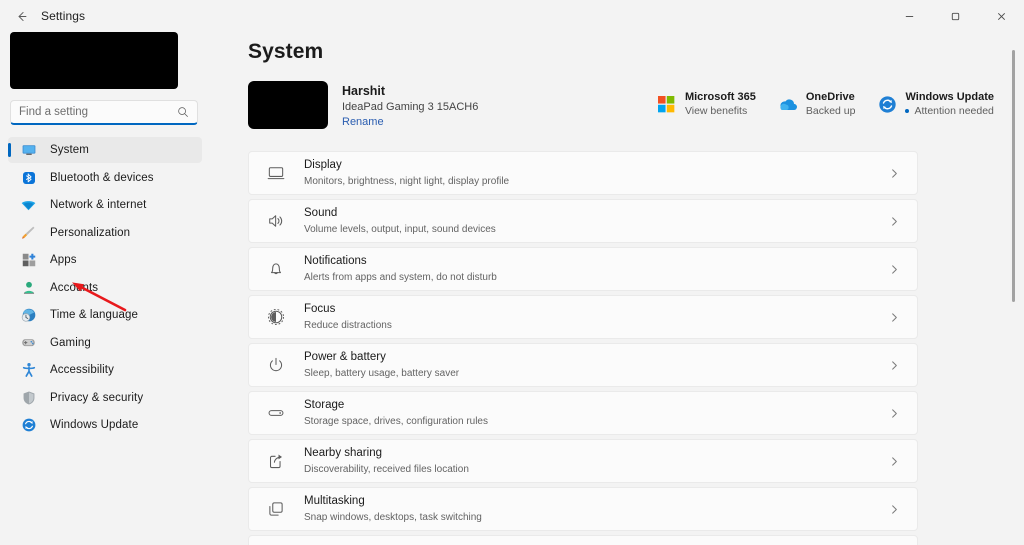 The width and height of the screenshot is (1024, 545). Describe the element at coordinates (345, 356) in the screenshot. I see `settings-row-title: Power & battery` at that location.